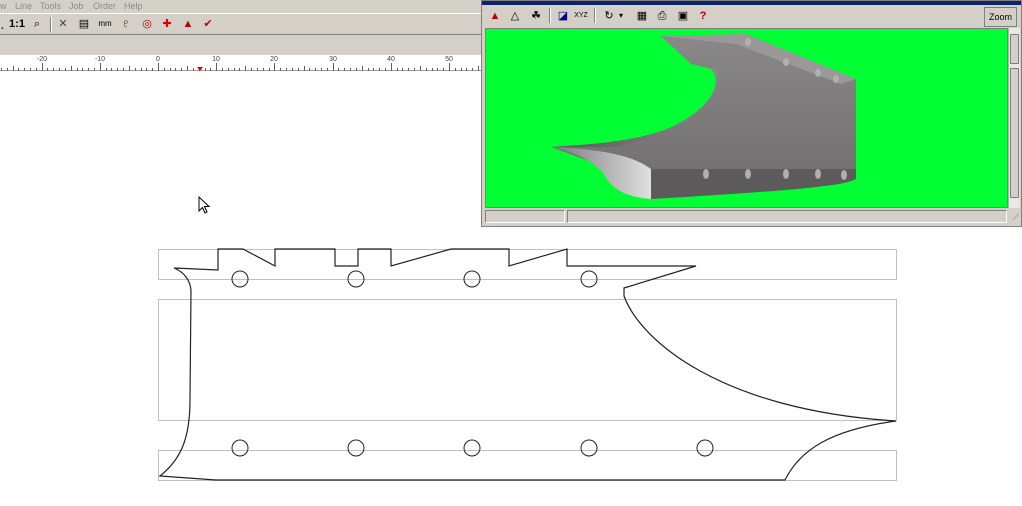 This screenshot has width=1022, height=506. Describe the element at coordinates (241, 45) in the screenshot. I see `toolbar-strip` at that location.